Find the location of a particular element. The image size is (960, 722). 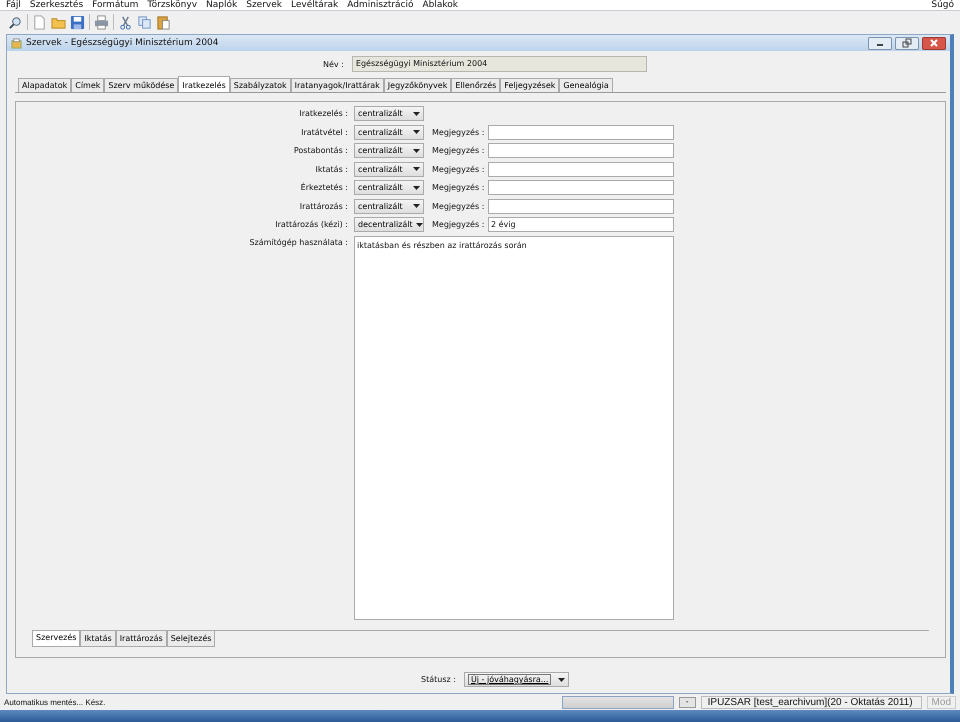

mode-indicator: Mod is located at coordinates (941, 702).